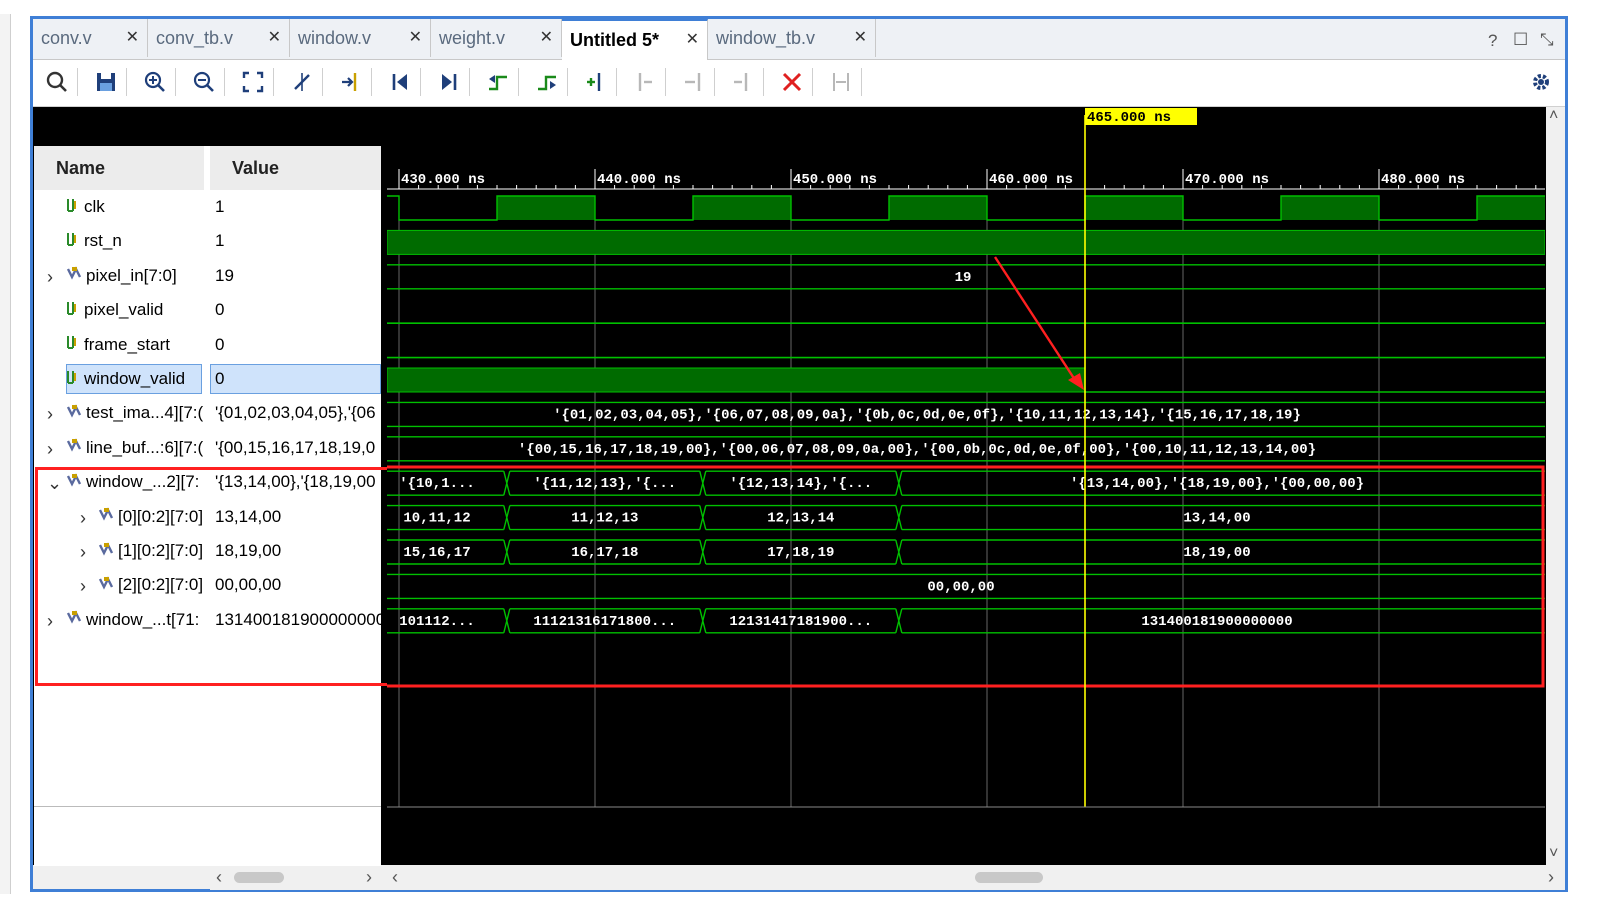  Describe the element at coordinates (135, 413) in the screenshot. I see `signal-name-row: test_ima...4][7:(` at that location.